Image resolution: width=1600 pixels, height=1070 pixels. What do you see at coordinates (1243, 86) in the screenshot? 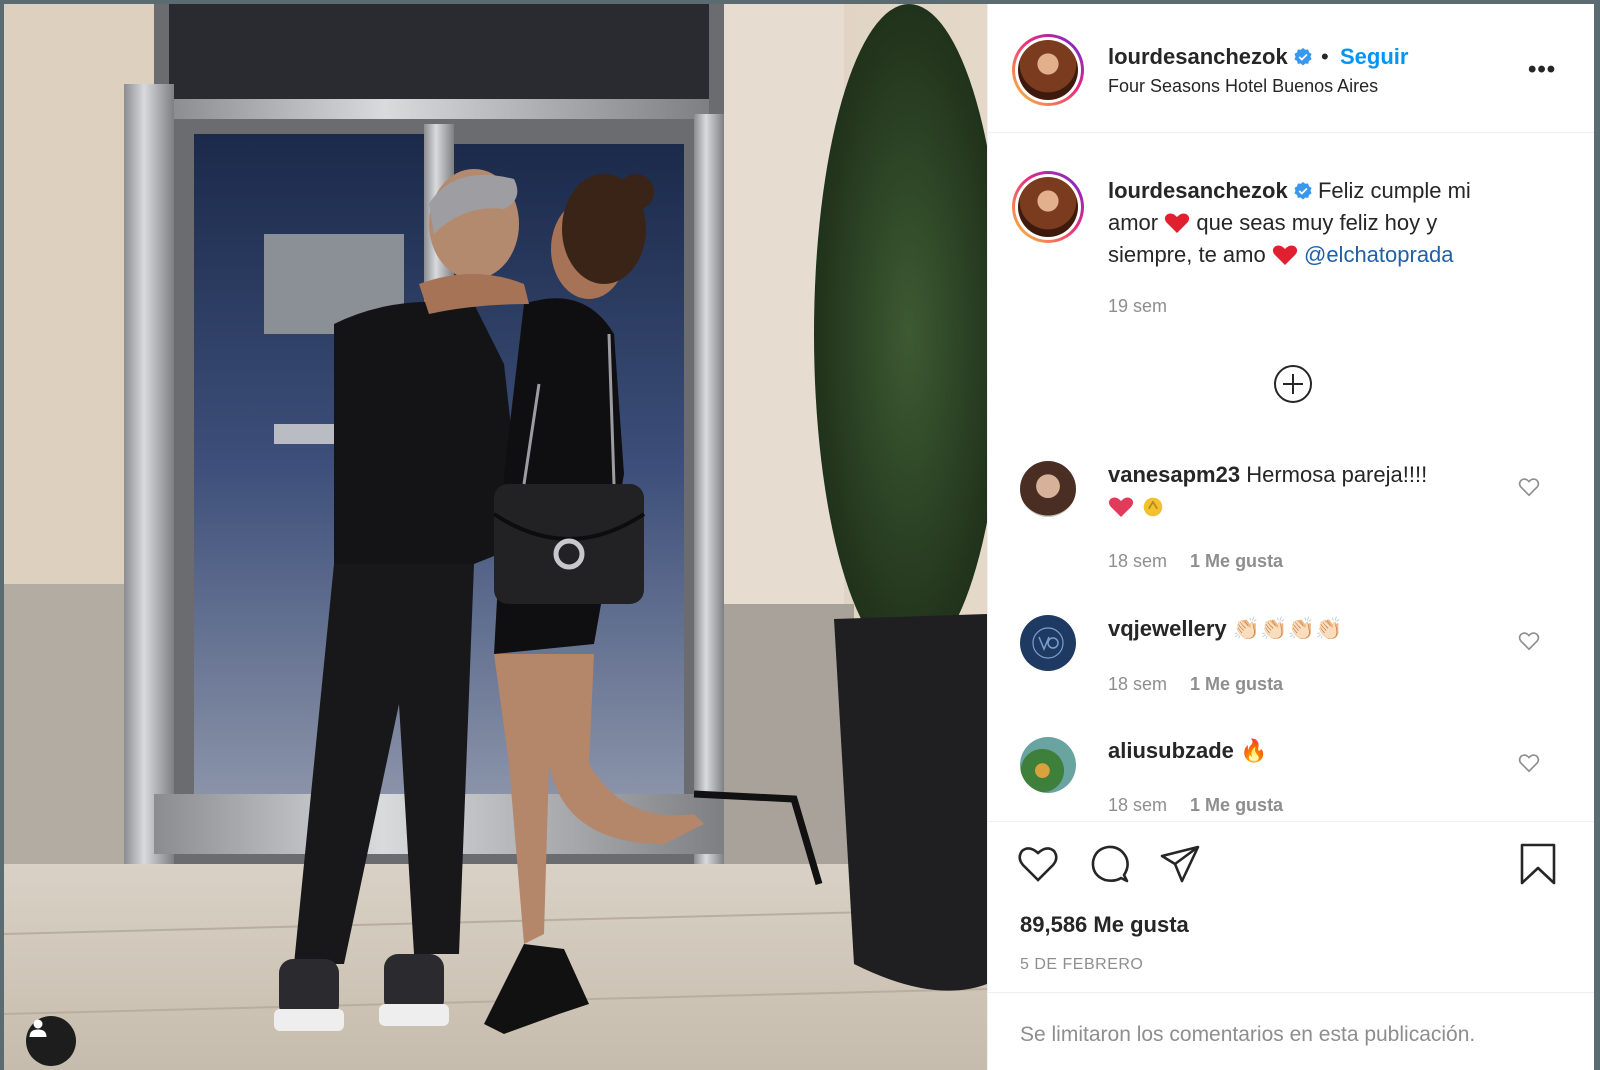
I see `post-location: Four Seasons Hotel Buenos Aires` at bounding box center [1243, 86].